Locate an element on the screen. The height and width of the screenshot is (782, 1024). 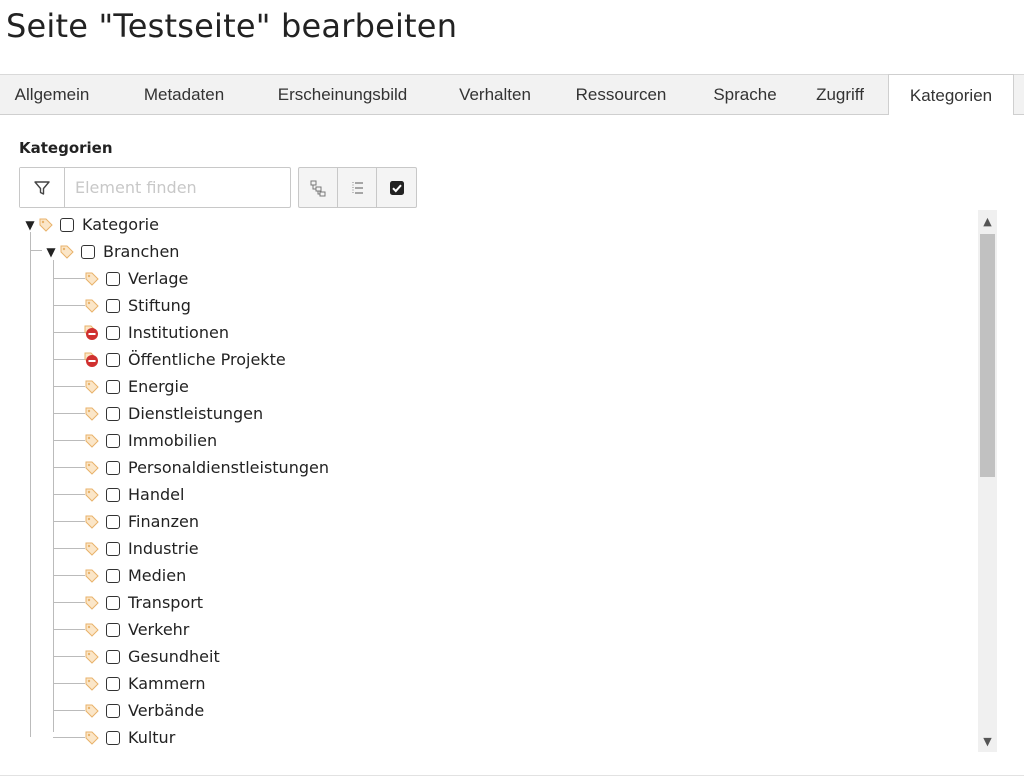
tab-sprache: Sprache is located at coordinates (745, 95).